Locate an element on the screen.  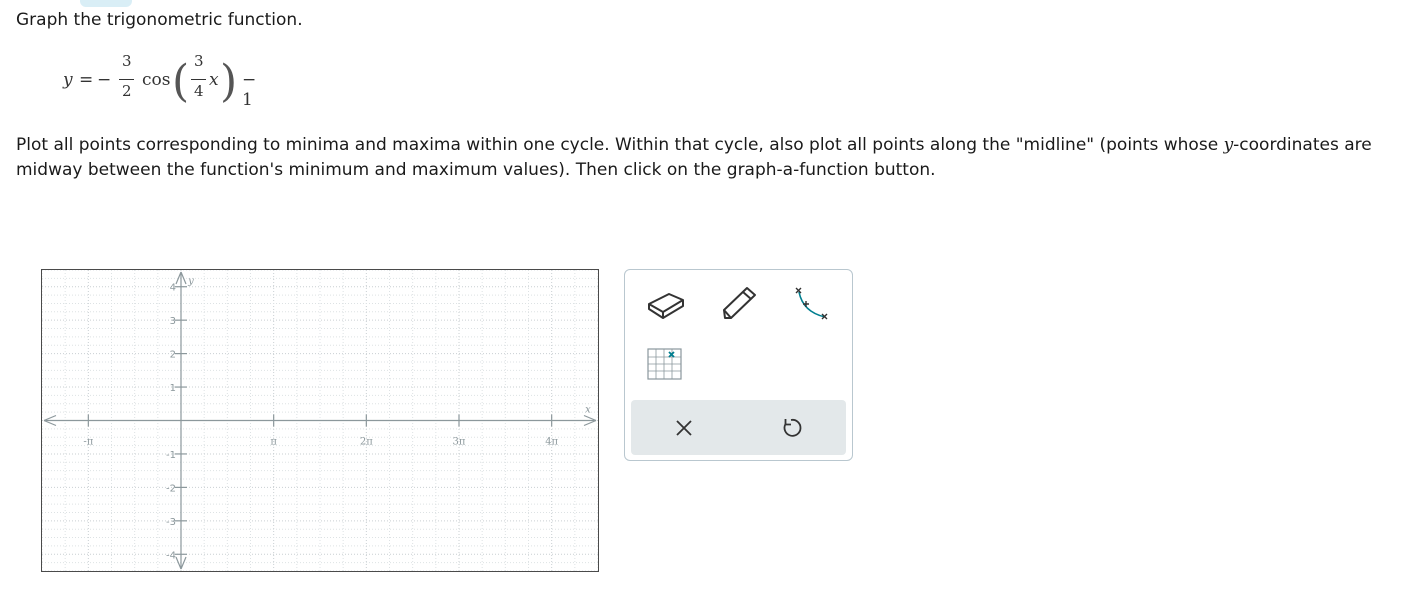
amplitude-fraction-bar is located at coordinates (126, 79).